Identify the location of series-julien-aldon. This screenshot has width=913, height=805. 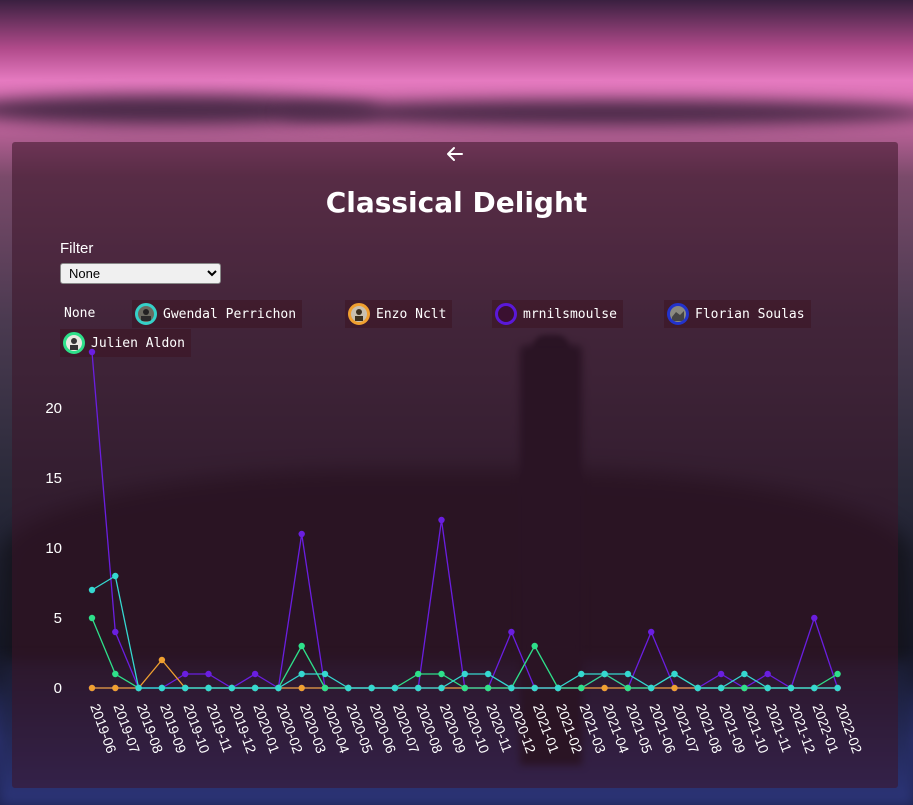
(464, 653).